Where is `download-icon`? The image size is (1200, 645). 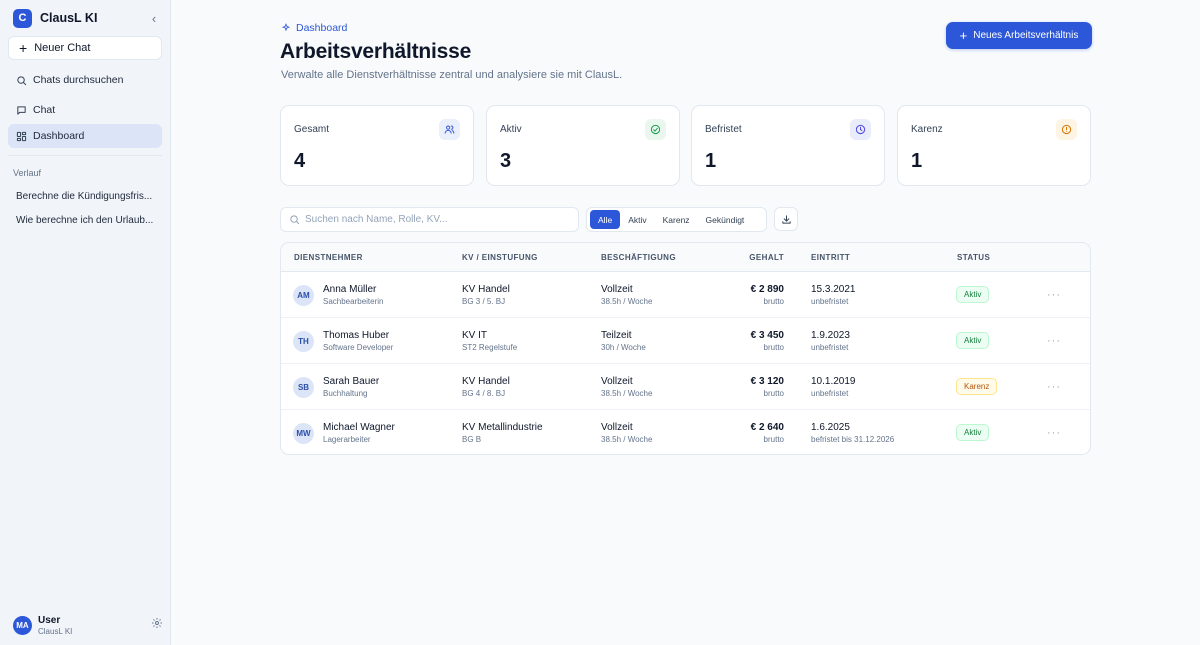
download-icon is located at coordinates (786, 219).